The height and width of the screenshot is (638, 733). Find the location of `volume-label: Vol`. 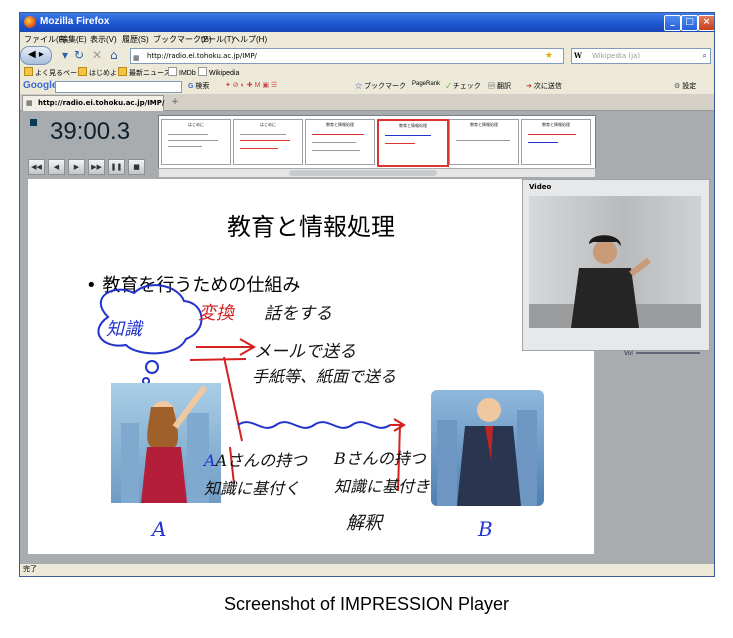

volume-label: Vol is located at coordinates (628, 353).